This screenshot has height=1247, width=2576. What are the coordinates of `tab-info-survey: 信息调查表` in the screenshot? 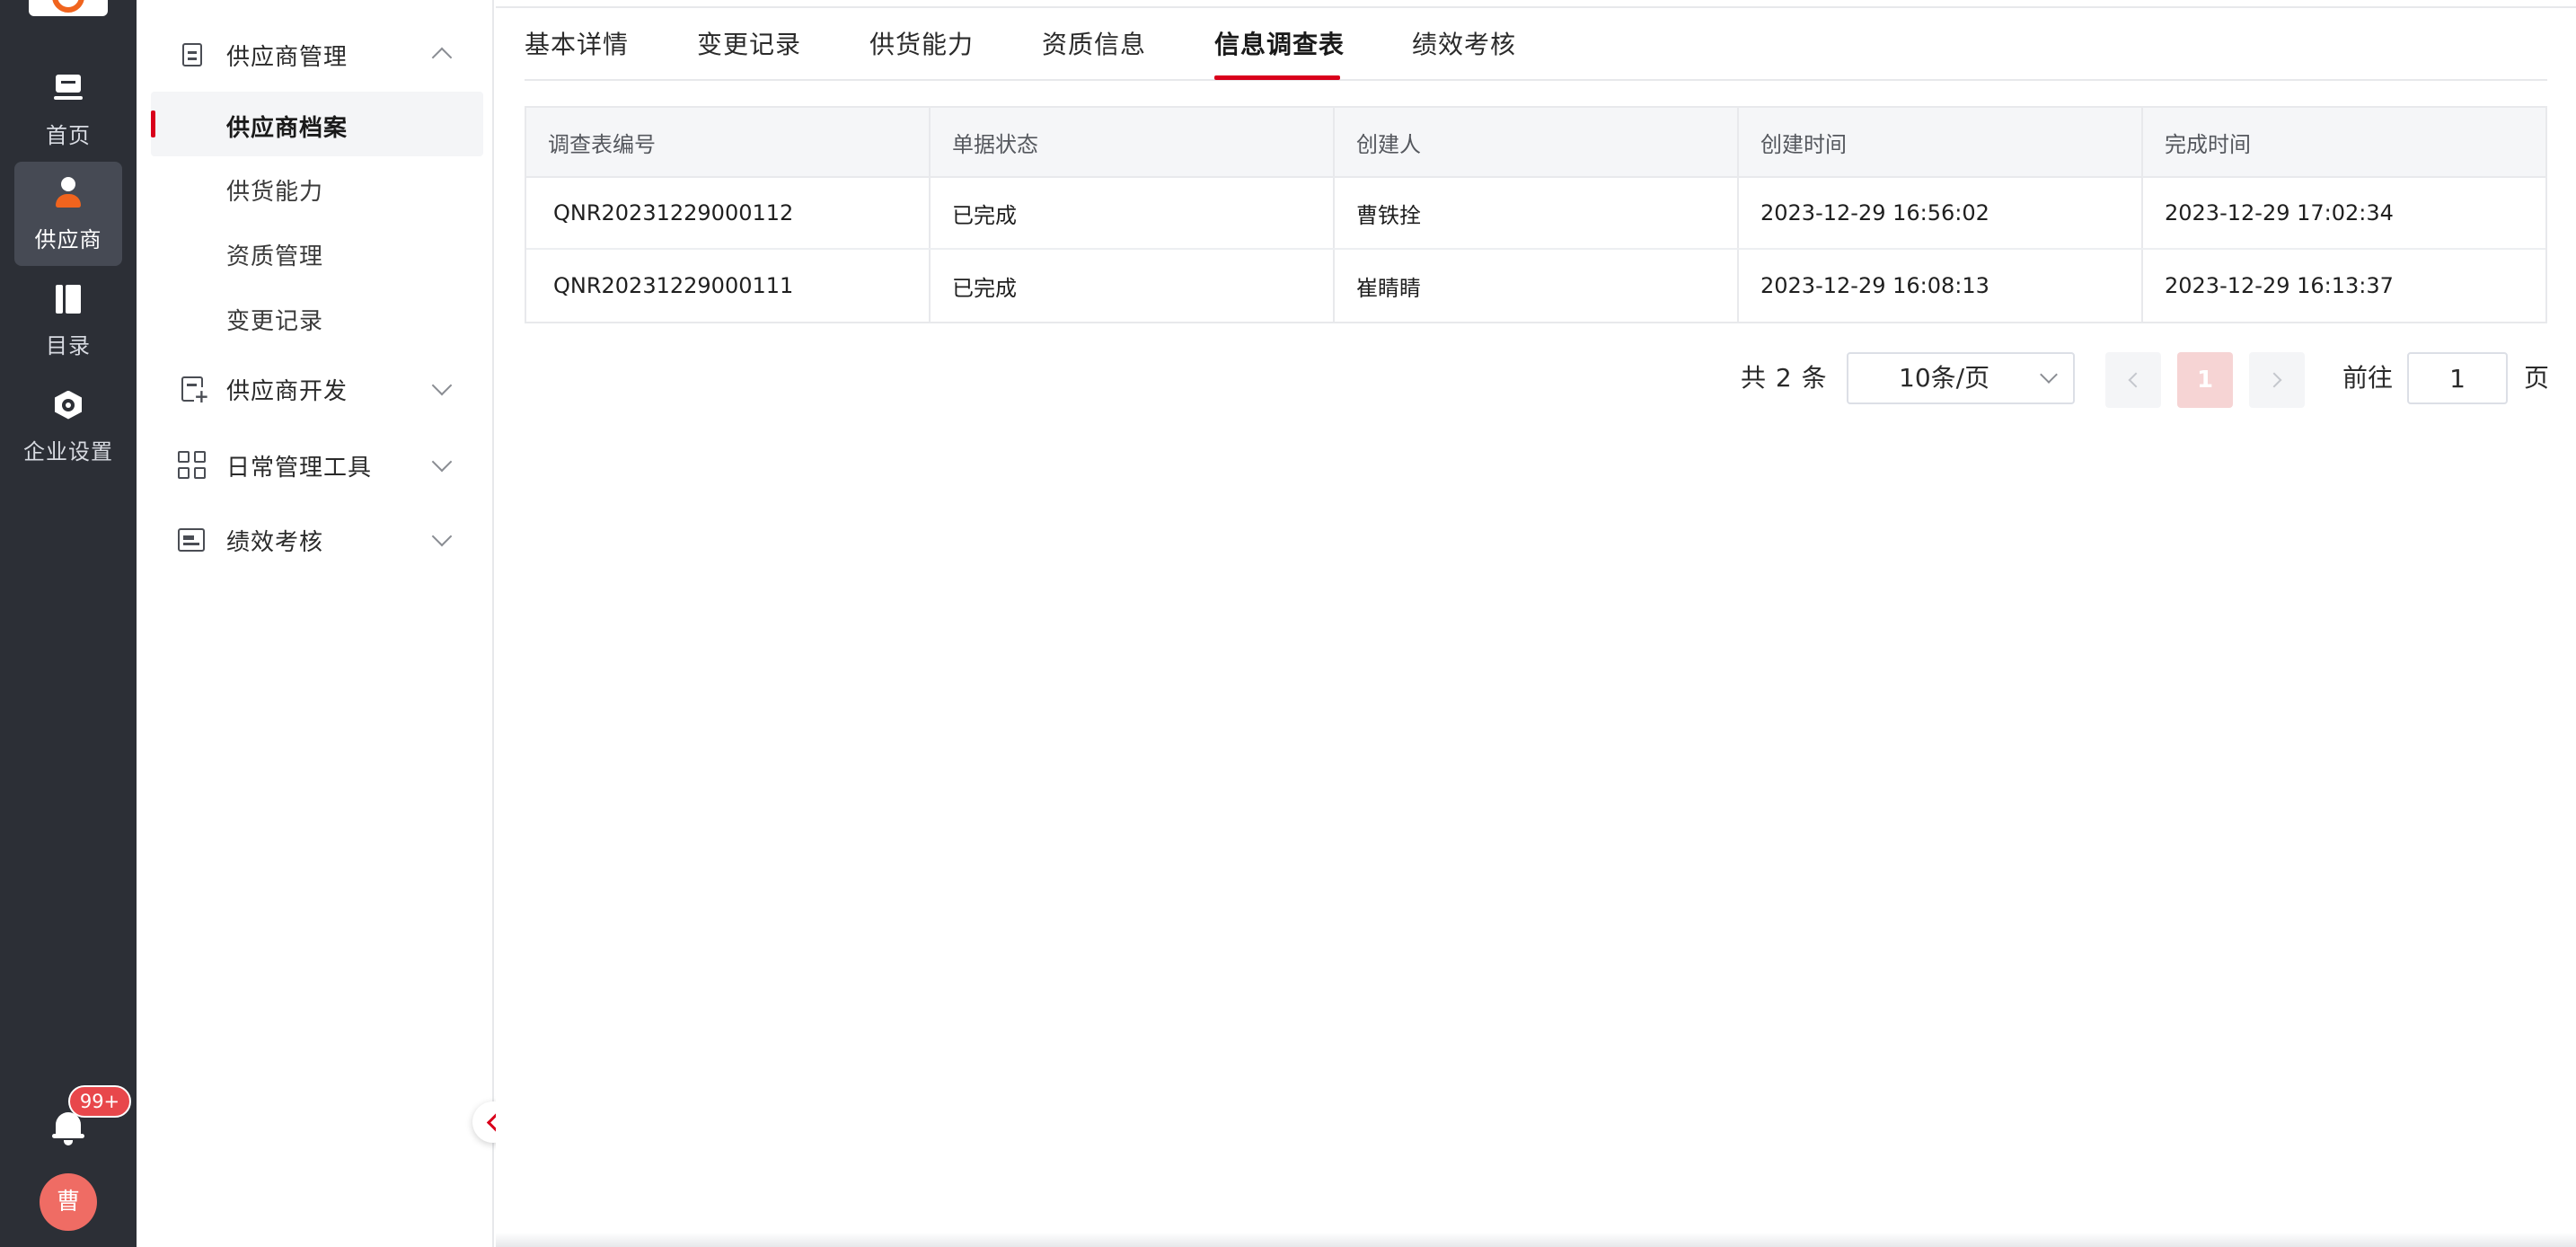 It's located at (1279, 43).